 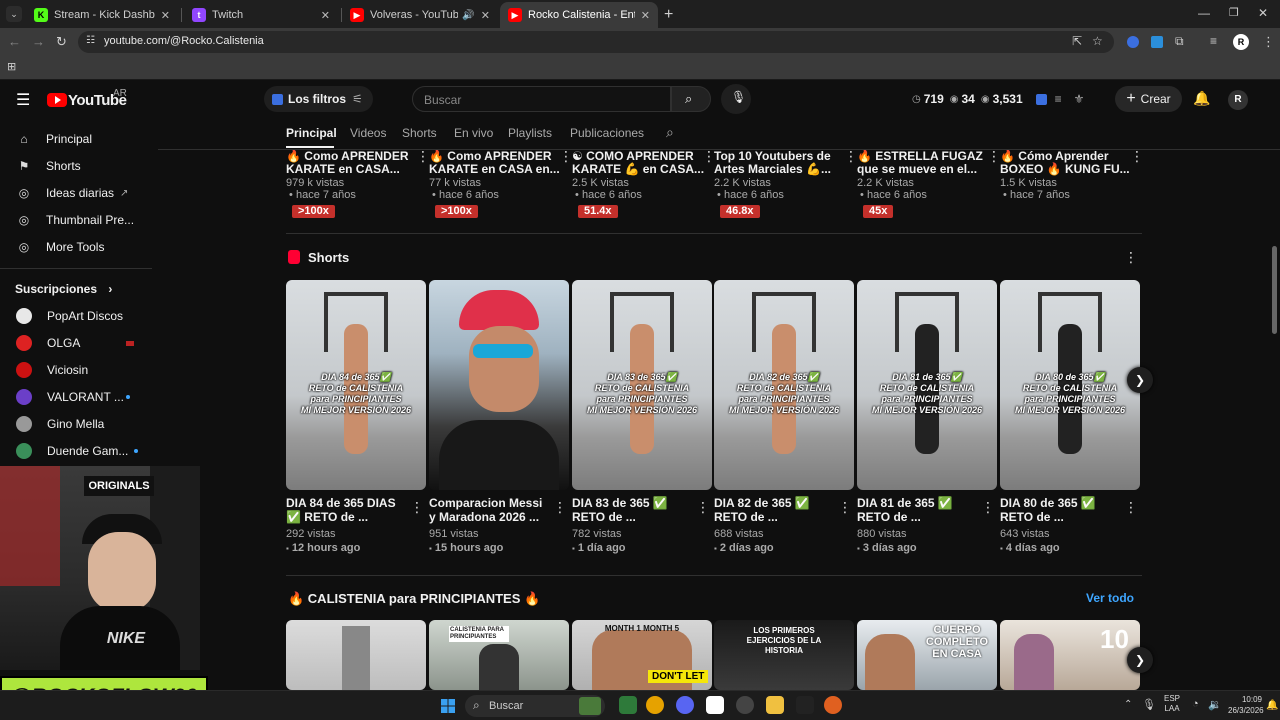 What do you see at coordinates (1070, 655) in the screenshot?
I see `playlist-video-thumbnail: 10` at bounding box center [1070, 655].